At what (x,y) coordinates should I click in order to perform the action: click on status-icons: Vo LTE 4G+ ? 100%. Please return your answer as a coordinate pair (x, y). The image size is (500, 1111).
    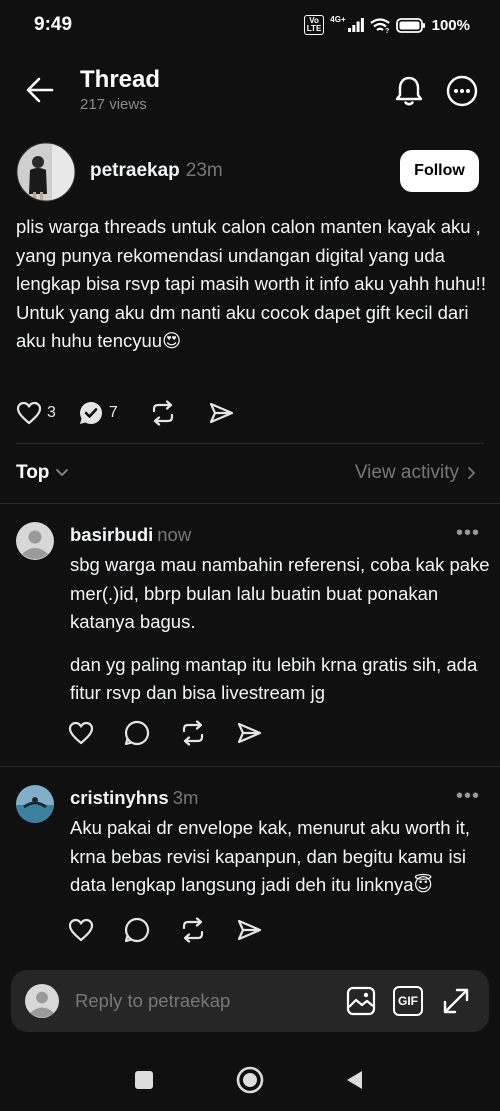
    Looking at the image, I should click on (386, 24).